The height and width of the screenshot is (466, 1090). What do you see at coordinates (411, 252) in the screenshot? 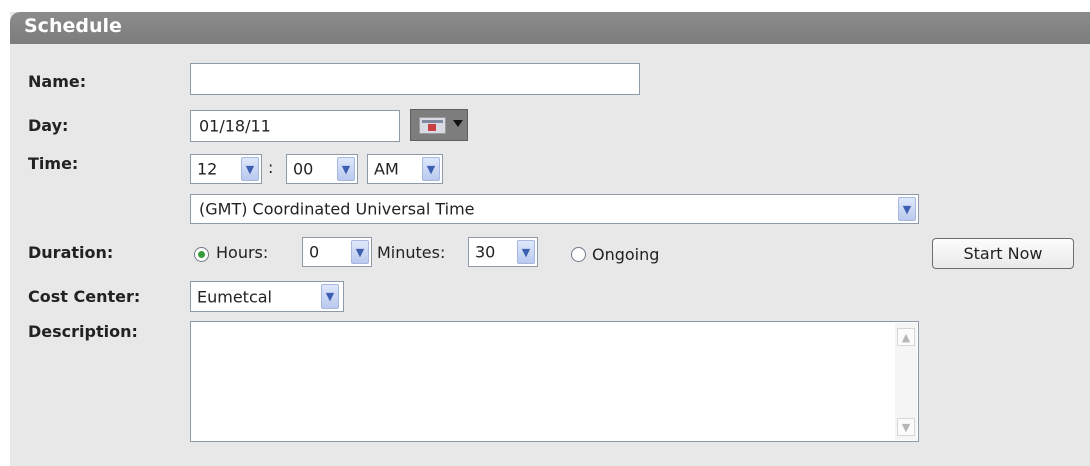
I see `minutes-label: Minutes:` at bounding box center [411, 252].